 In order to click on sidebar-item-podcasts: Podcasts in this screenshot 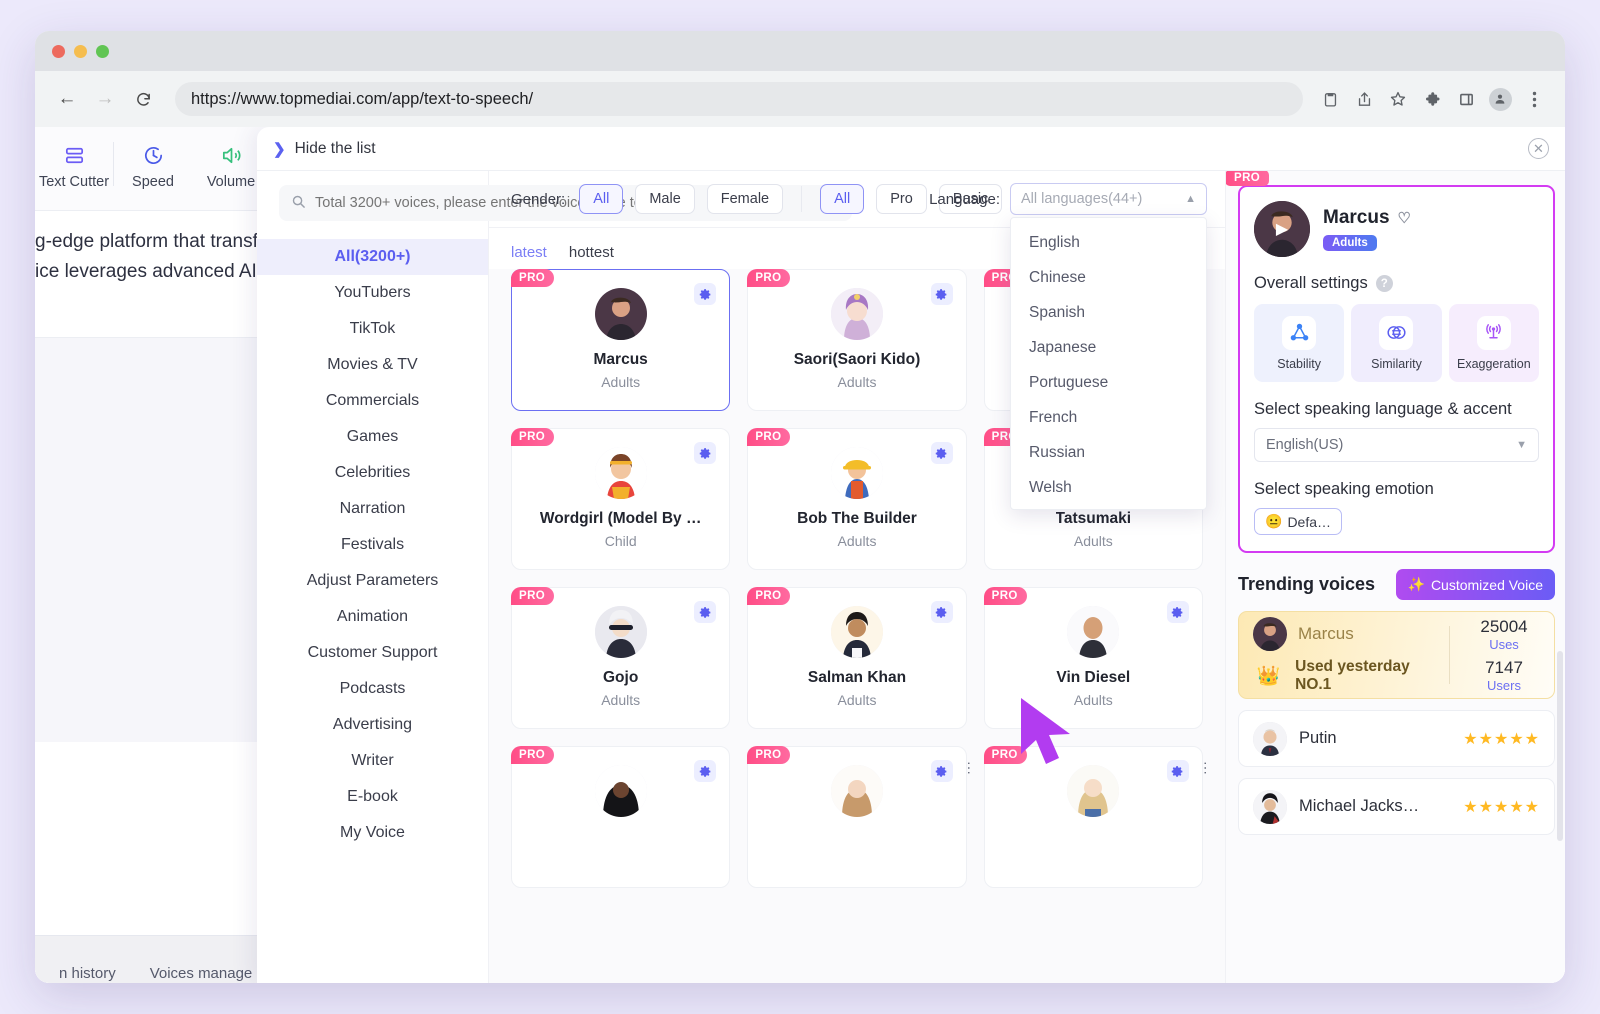, I will do `click(372, 689)`.